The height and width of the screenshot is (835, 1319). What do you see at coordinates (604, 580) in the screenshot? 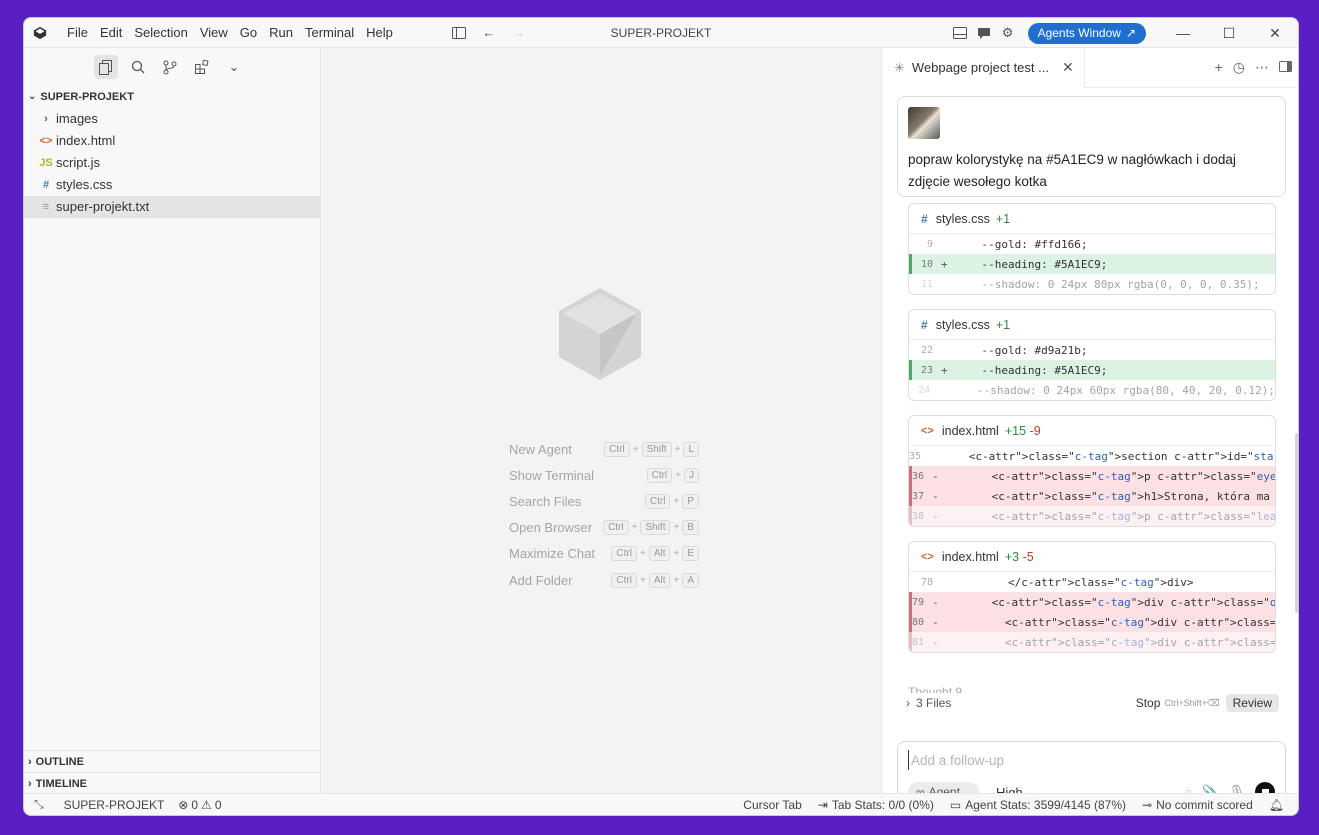
I see `shortcut-add-folder: Add Folder Ctrl + Alt + A` at bounding box center [604, 580].